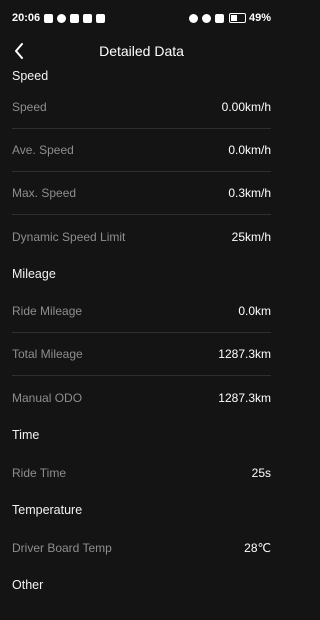  What do you see at coordinates (49, 18) in the screenshot?
I see `nfc-icon` at bounding box center [49, 18].